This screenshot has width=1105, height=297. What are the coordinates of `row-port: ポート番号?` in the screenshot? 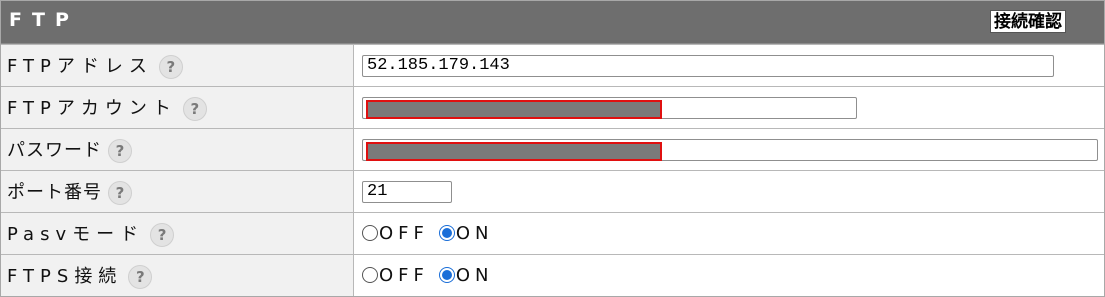 It's located at (552, 191).